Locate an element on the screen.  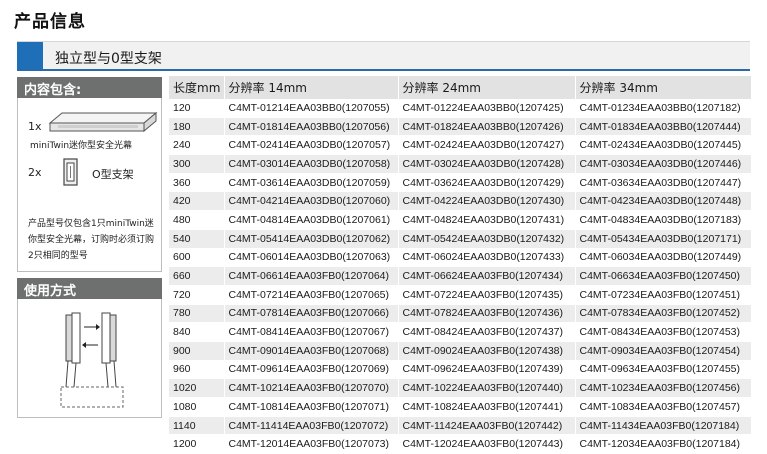
item1-caption: miniTwin迷你型安全光幕 is located at coordinates (81, 146).